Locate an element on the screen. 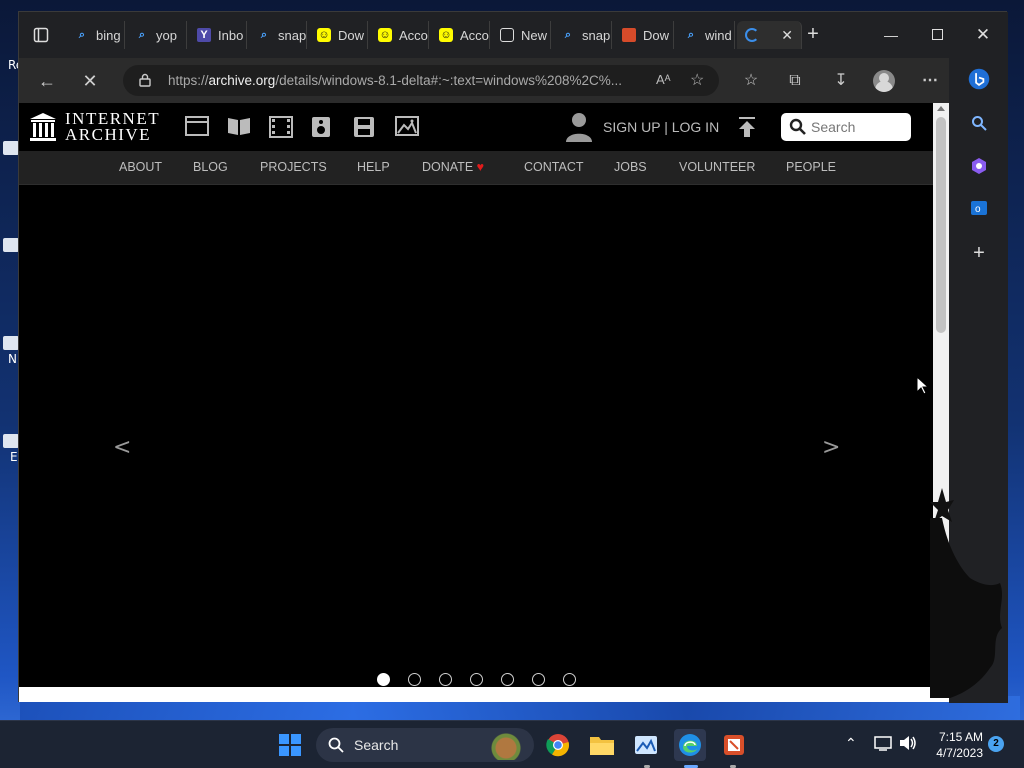 This screenshot has height=768, width=1024. favorites-icon: ☆ is located at coordinates (751, 81).